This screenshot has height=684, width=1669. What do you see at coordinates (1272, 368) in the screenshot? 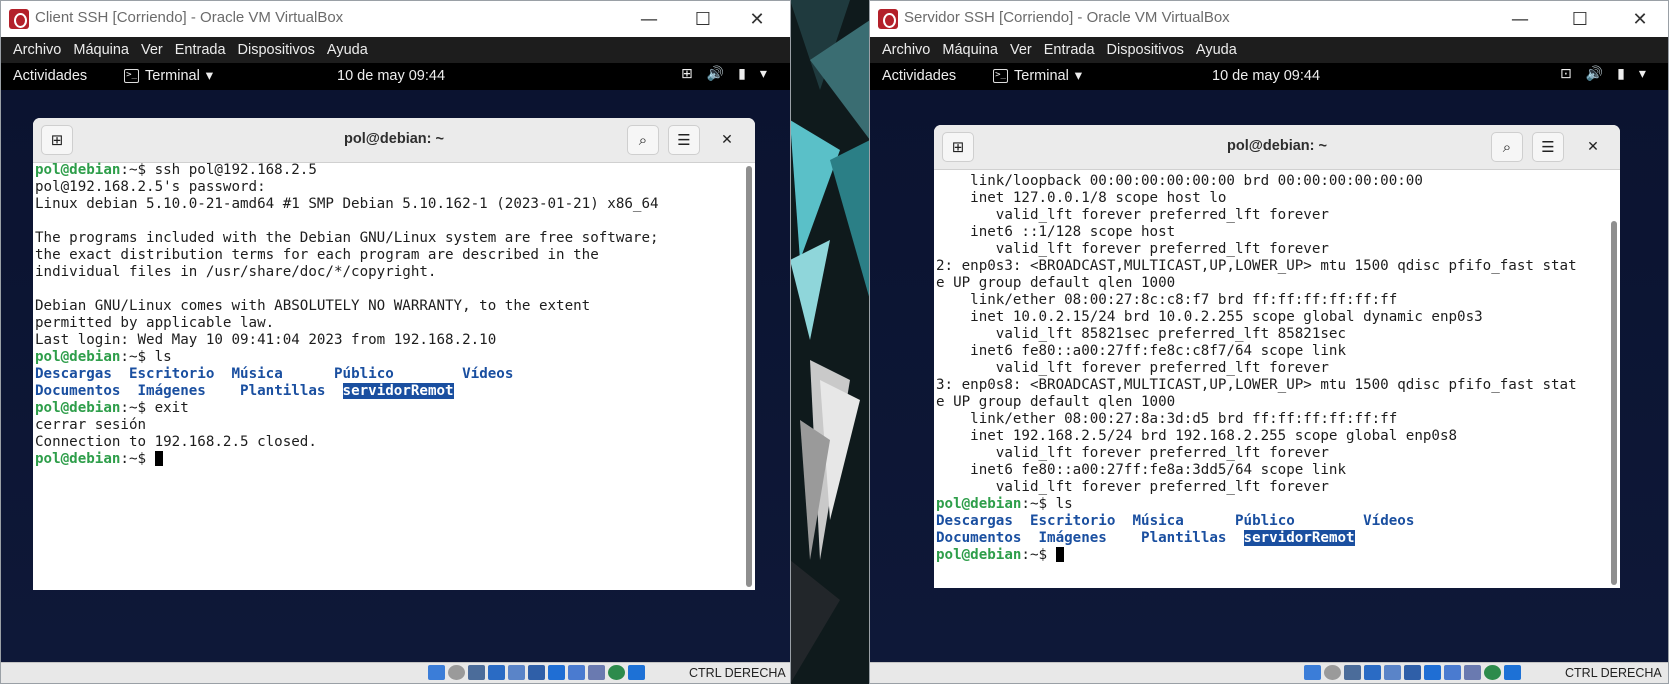
I see `terminal-line: valid_lft forever preferred_lft forever` at bounding box center [1272, 368].